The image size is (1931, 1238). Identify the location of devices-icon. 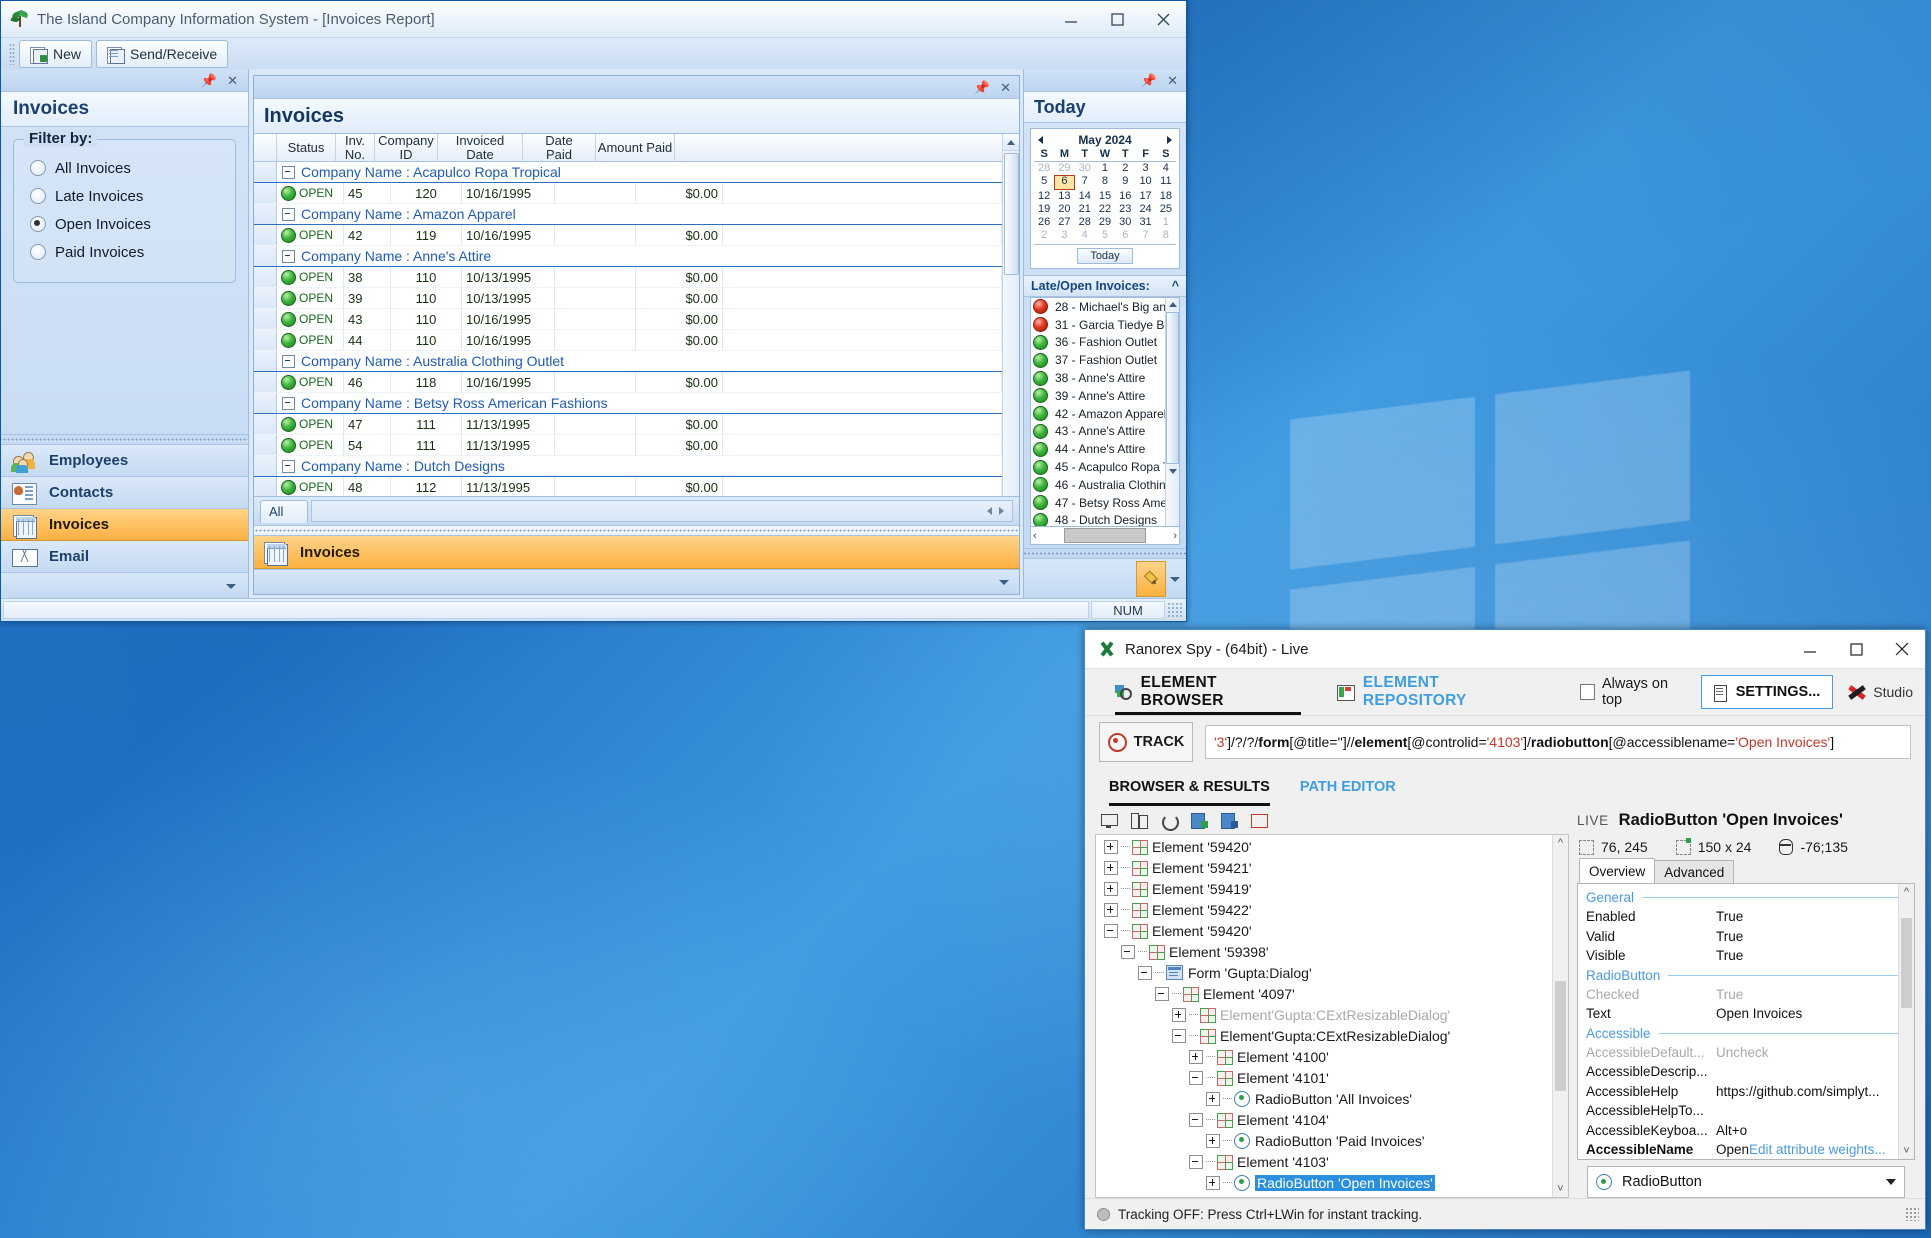
(1139, 820).